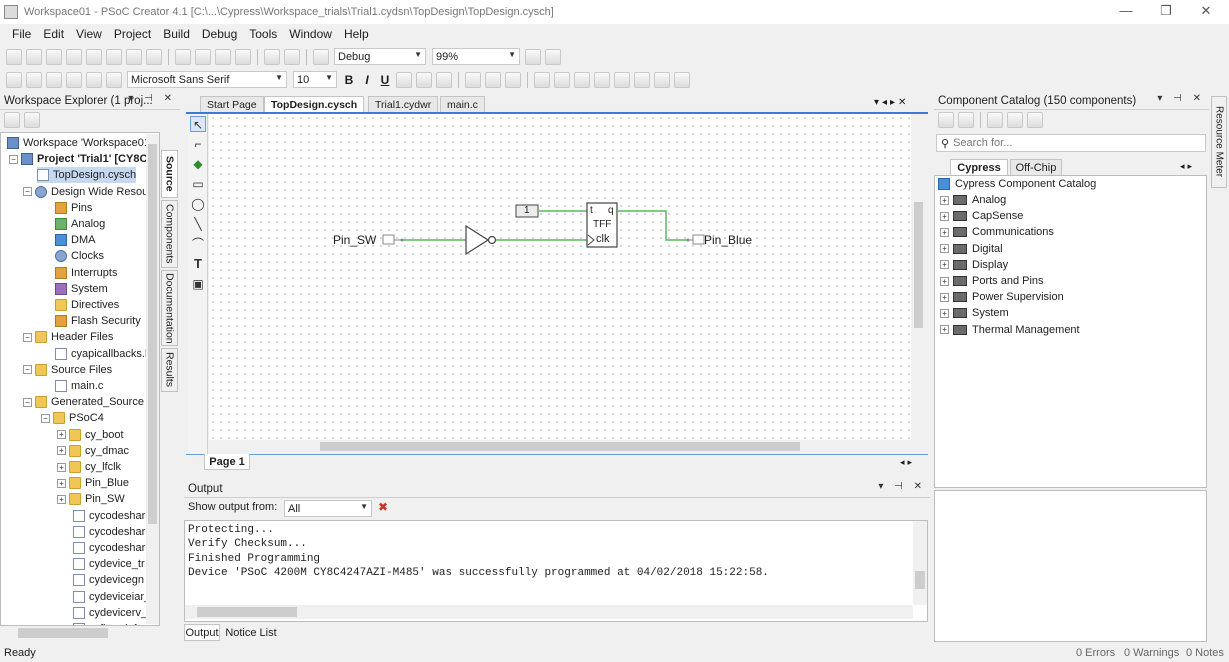 The width and height of the screenshot is (1229, 662). Describe the element at coordinates (198, 264) in the screenshot. I see `text-tool-icon: T` at that location.